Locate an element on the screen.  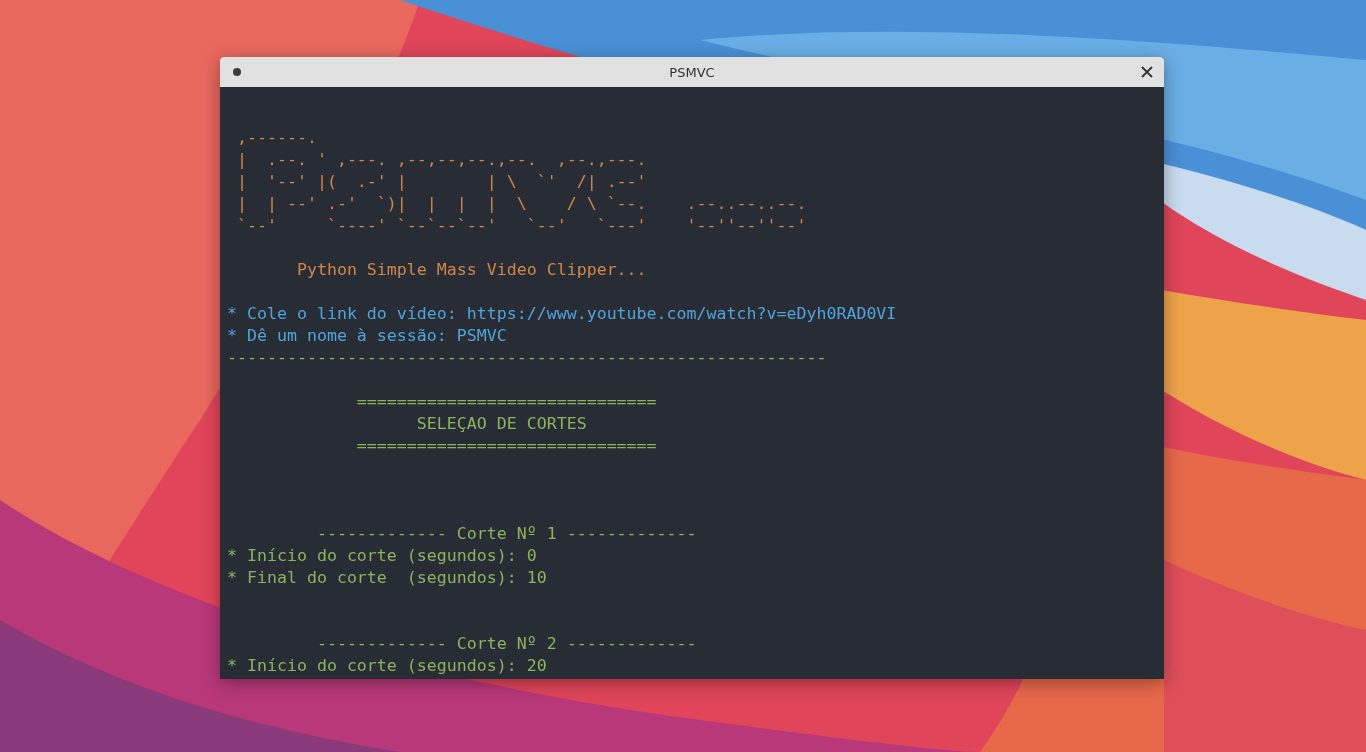
terminal-line: * Dê um nome à sessão: PSMVC is located at coordinates (367, 335).